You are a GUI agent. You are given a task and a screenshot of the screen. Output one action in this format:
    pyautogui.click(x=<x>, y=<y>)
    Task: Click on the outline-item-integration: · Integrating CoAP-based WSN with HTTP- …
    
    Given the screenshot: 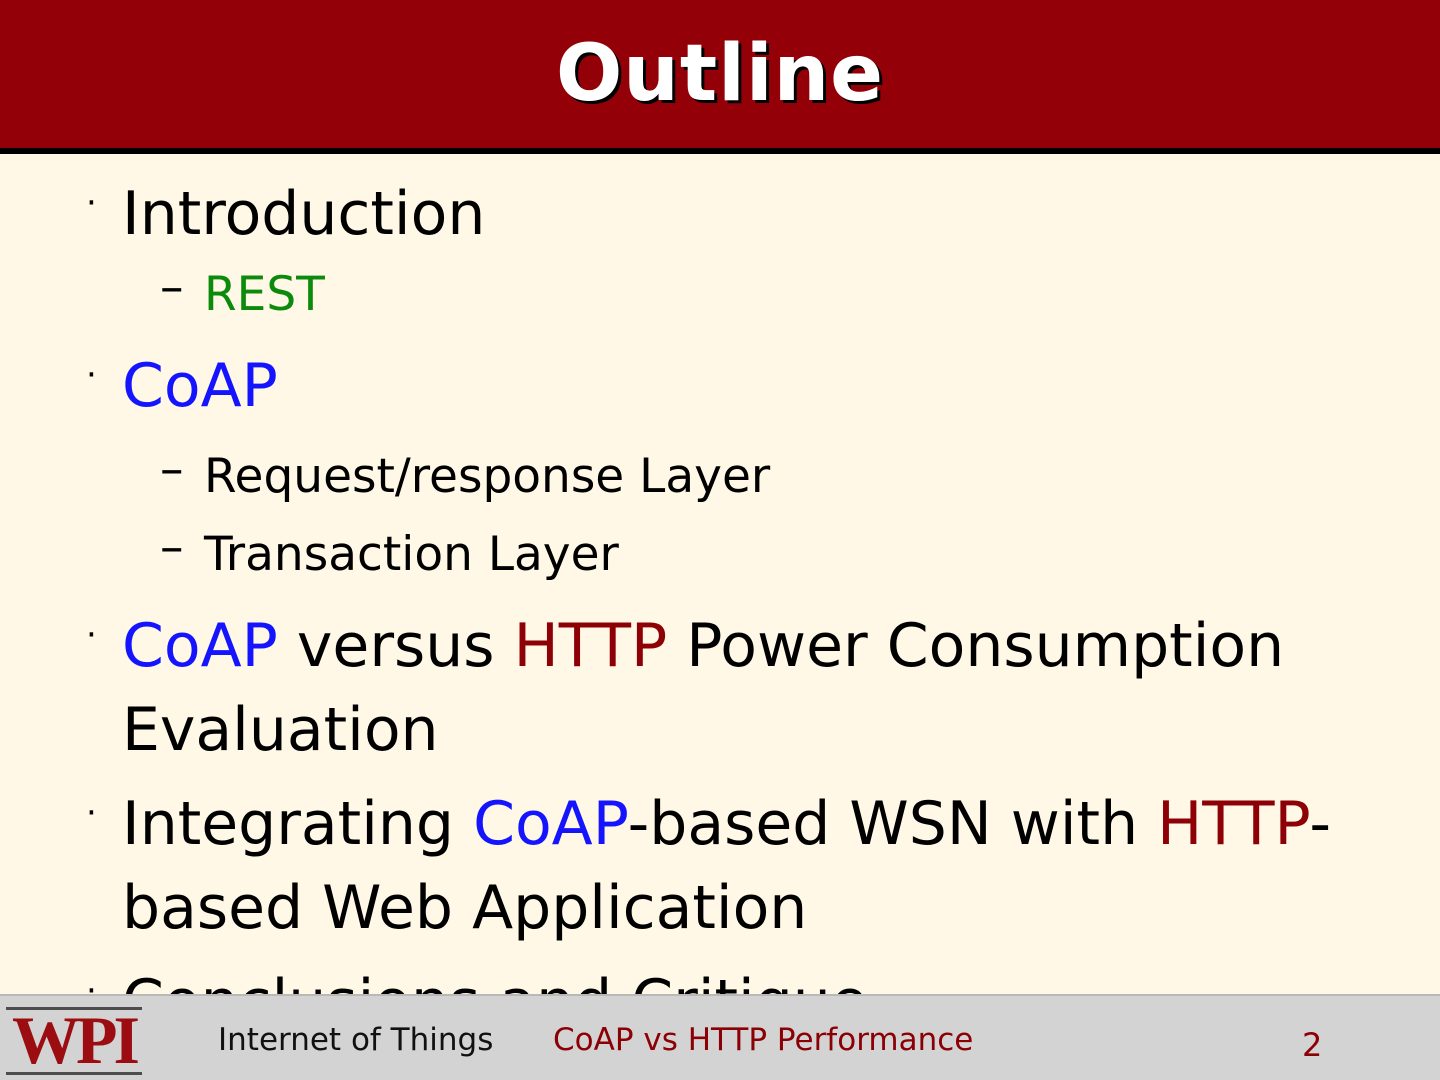 What is the action you would take?
    pyautogui.click(x=731, y=866)
    